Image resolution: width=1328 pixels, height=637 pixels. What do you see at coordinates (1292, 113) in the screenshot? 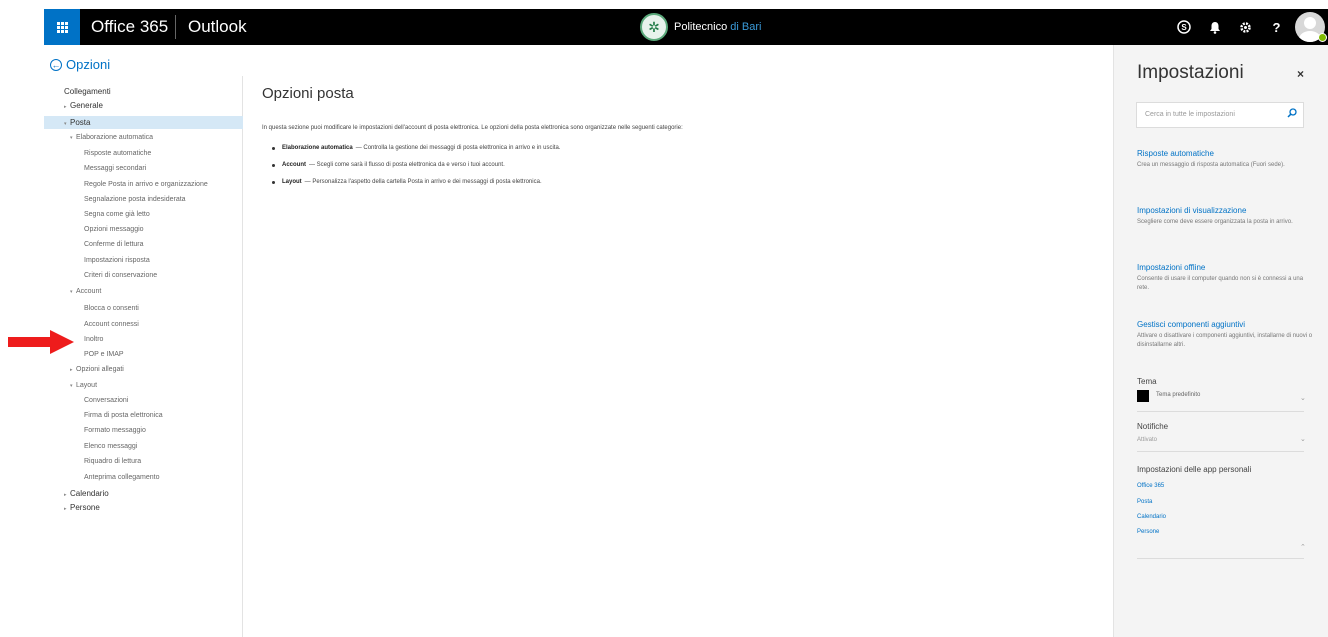
I see `search-icon` at bounding box center [1292, 113].